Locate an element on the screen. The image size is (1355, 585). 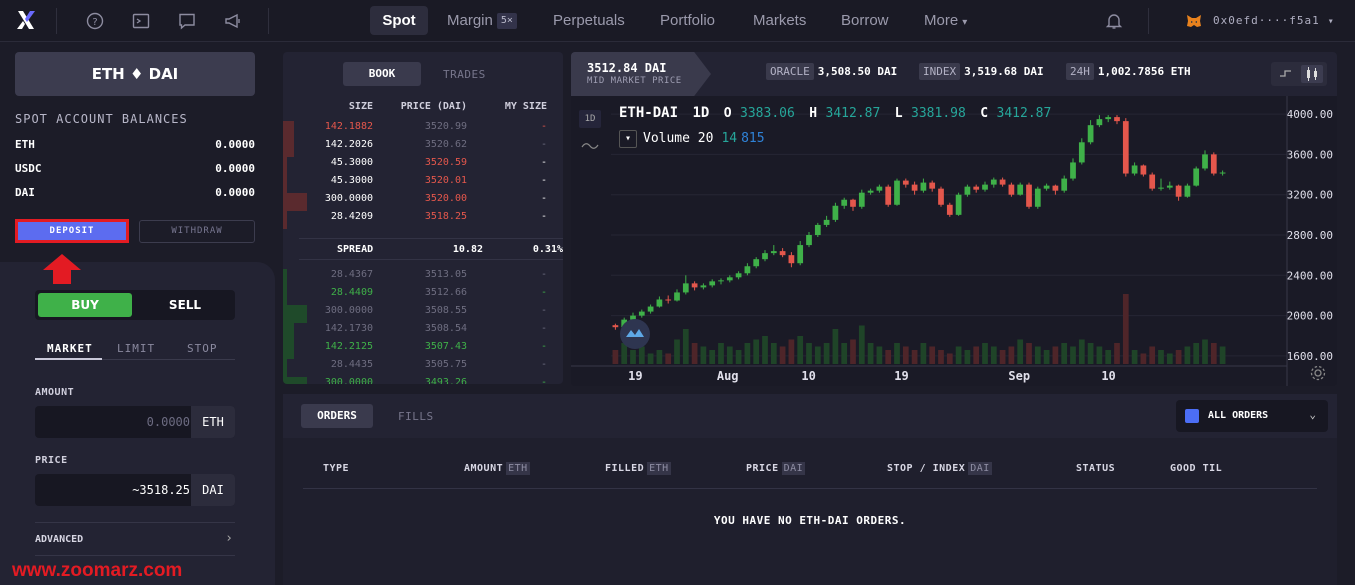
tab-limit-order: LIMIT is located at coordinates (136, 348).